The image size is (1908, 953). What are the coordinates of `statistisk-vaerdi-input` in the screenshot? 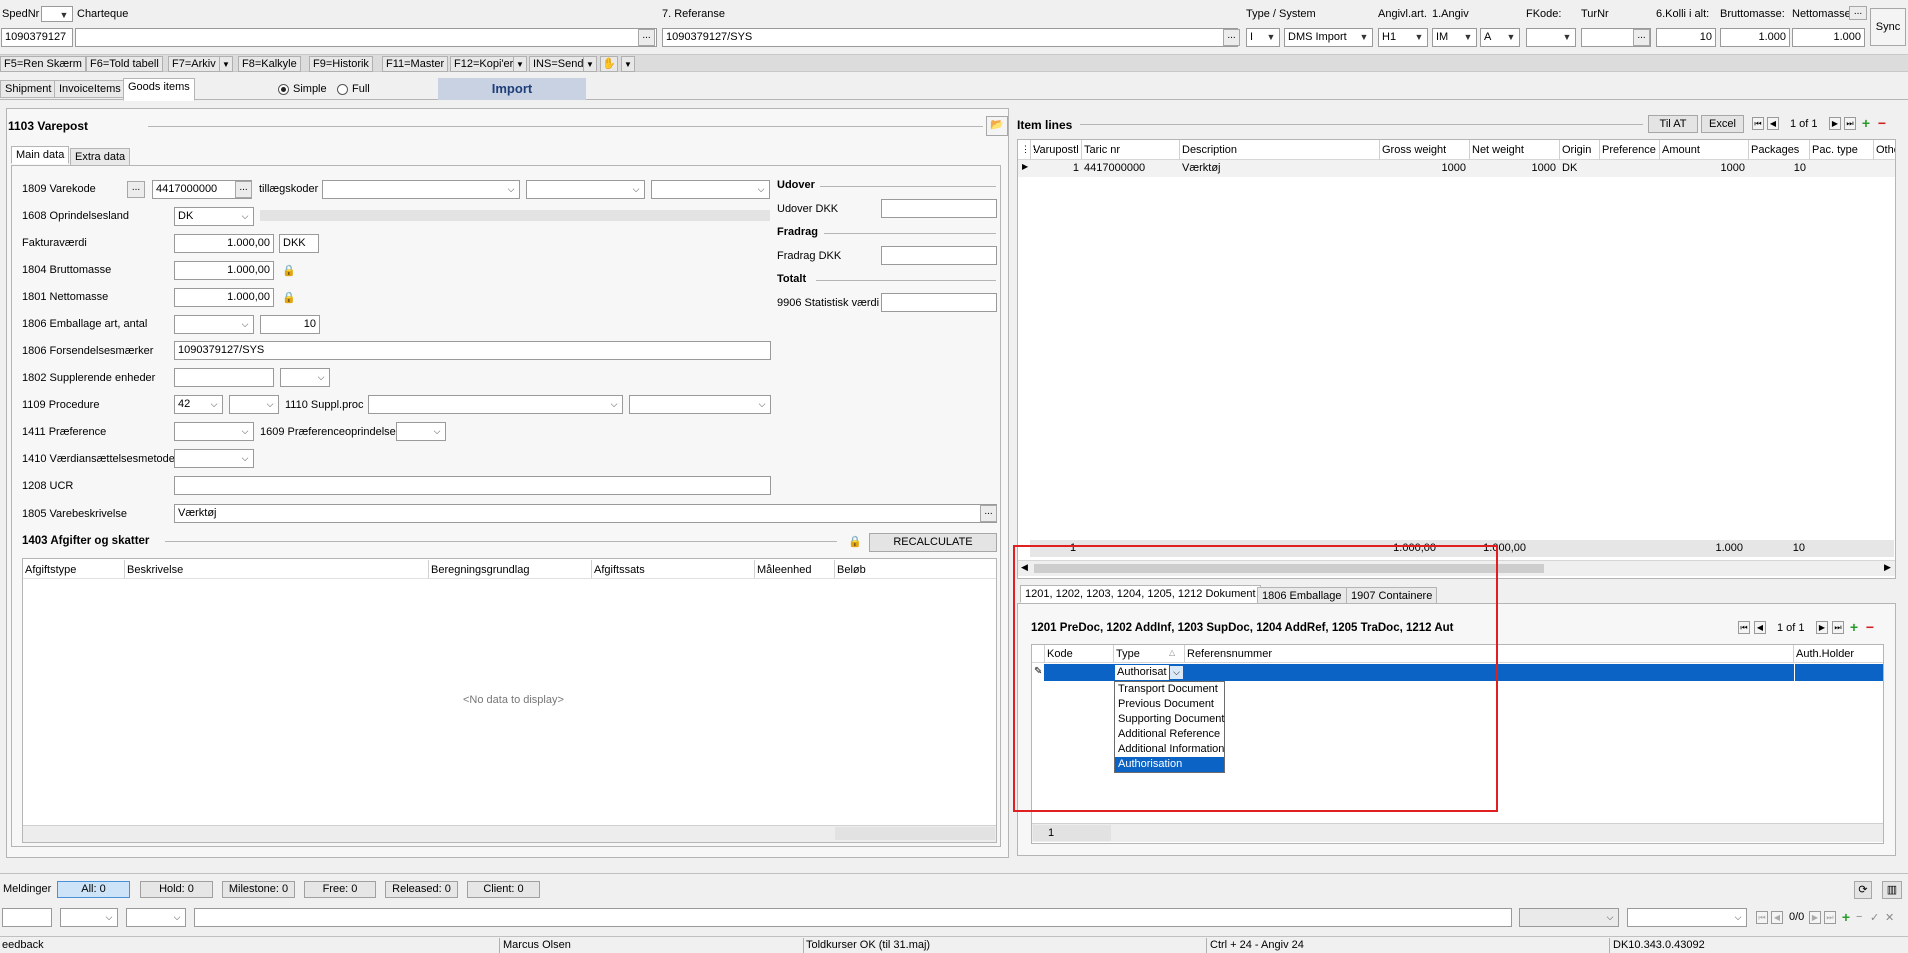 It's located at (939, 302).